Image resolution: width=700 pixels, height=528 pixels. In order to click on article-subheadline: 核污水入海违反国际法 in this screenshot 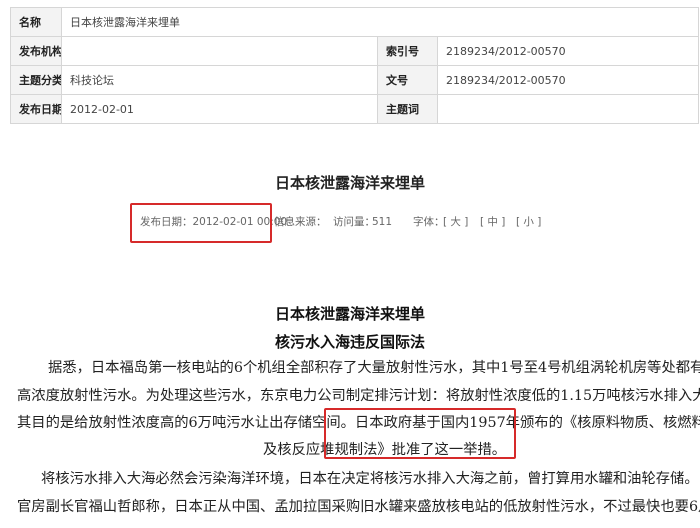, I will do `click(349, 342)`.